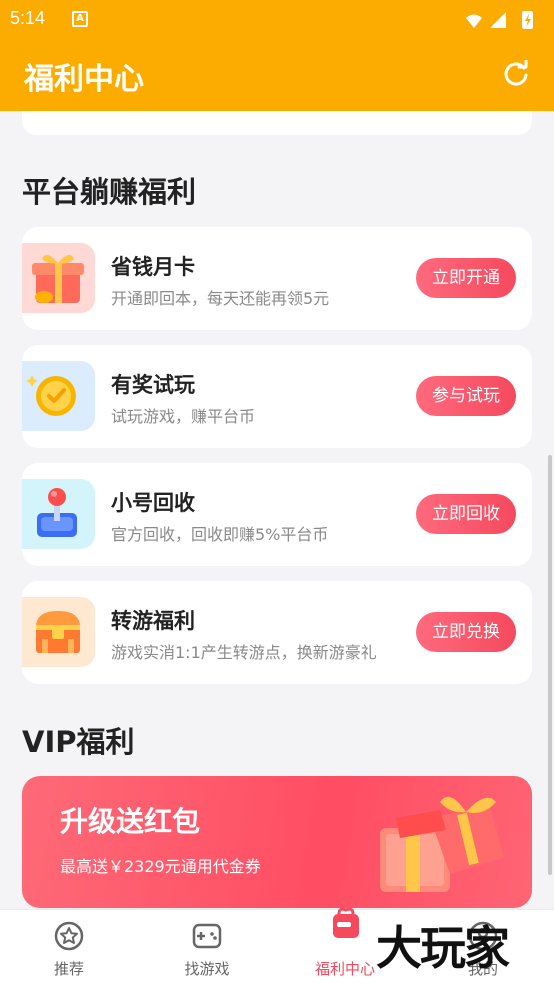 The height and width of the screenshot is (985, 554). What do you see at coordinates (474, 21) in the screenshot?
I see `wifi-icon` at bounding box center [474, 21].